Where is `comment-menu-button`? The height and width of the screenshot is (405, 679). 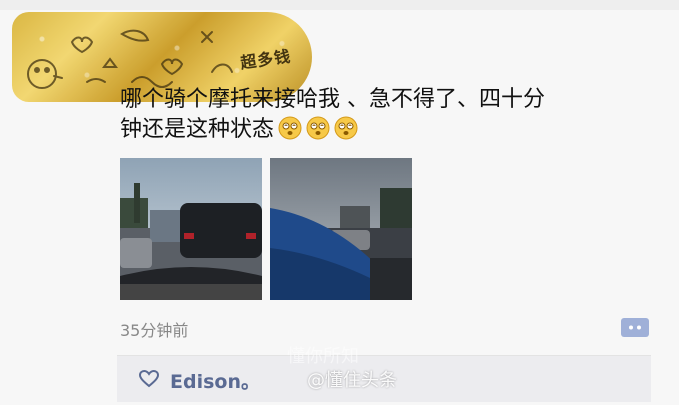 comment-menu-button is located at coordinates (635, 327).